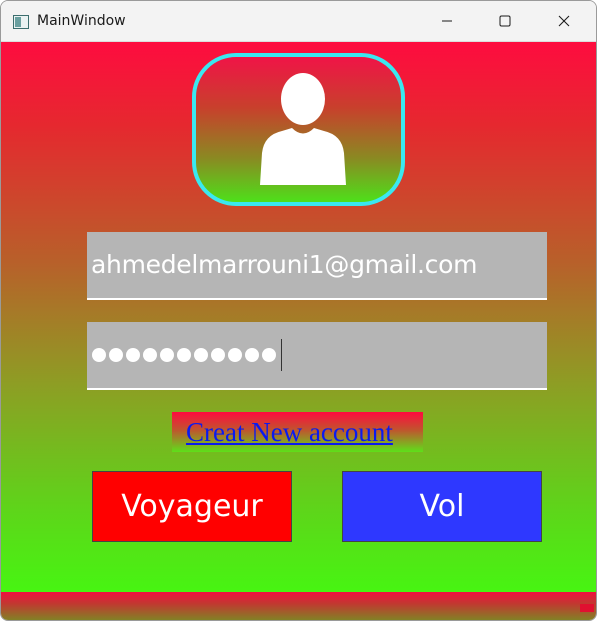 The width and height of the screenshot is (597, 621). What do you see at coordinates (303, 131) in the screenshot?
I see `user-silhouette-icon` at bounding box center [303, 131].